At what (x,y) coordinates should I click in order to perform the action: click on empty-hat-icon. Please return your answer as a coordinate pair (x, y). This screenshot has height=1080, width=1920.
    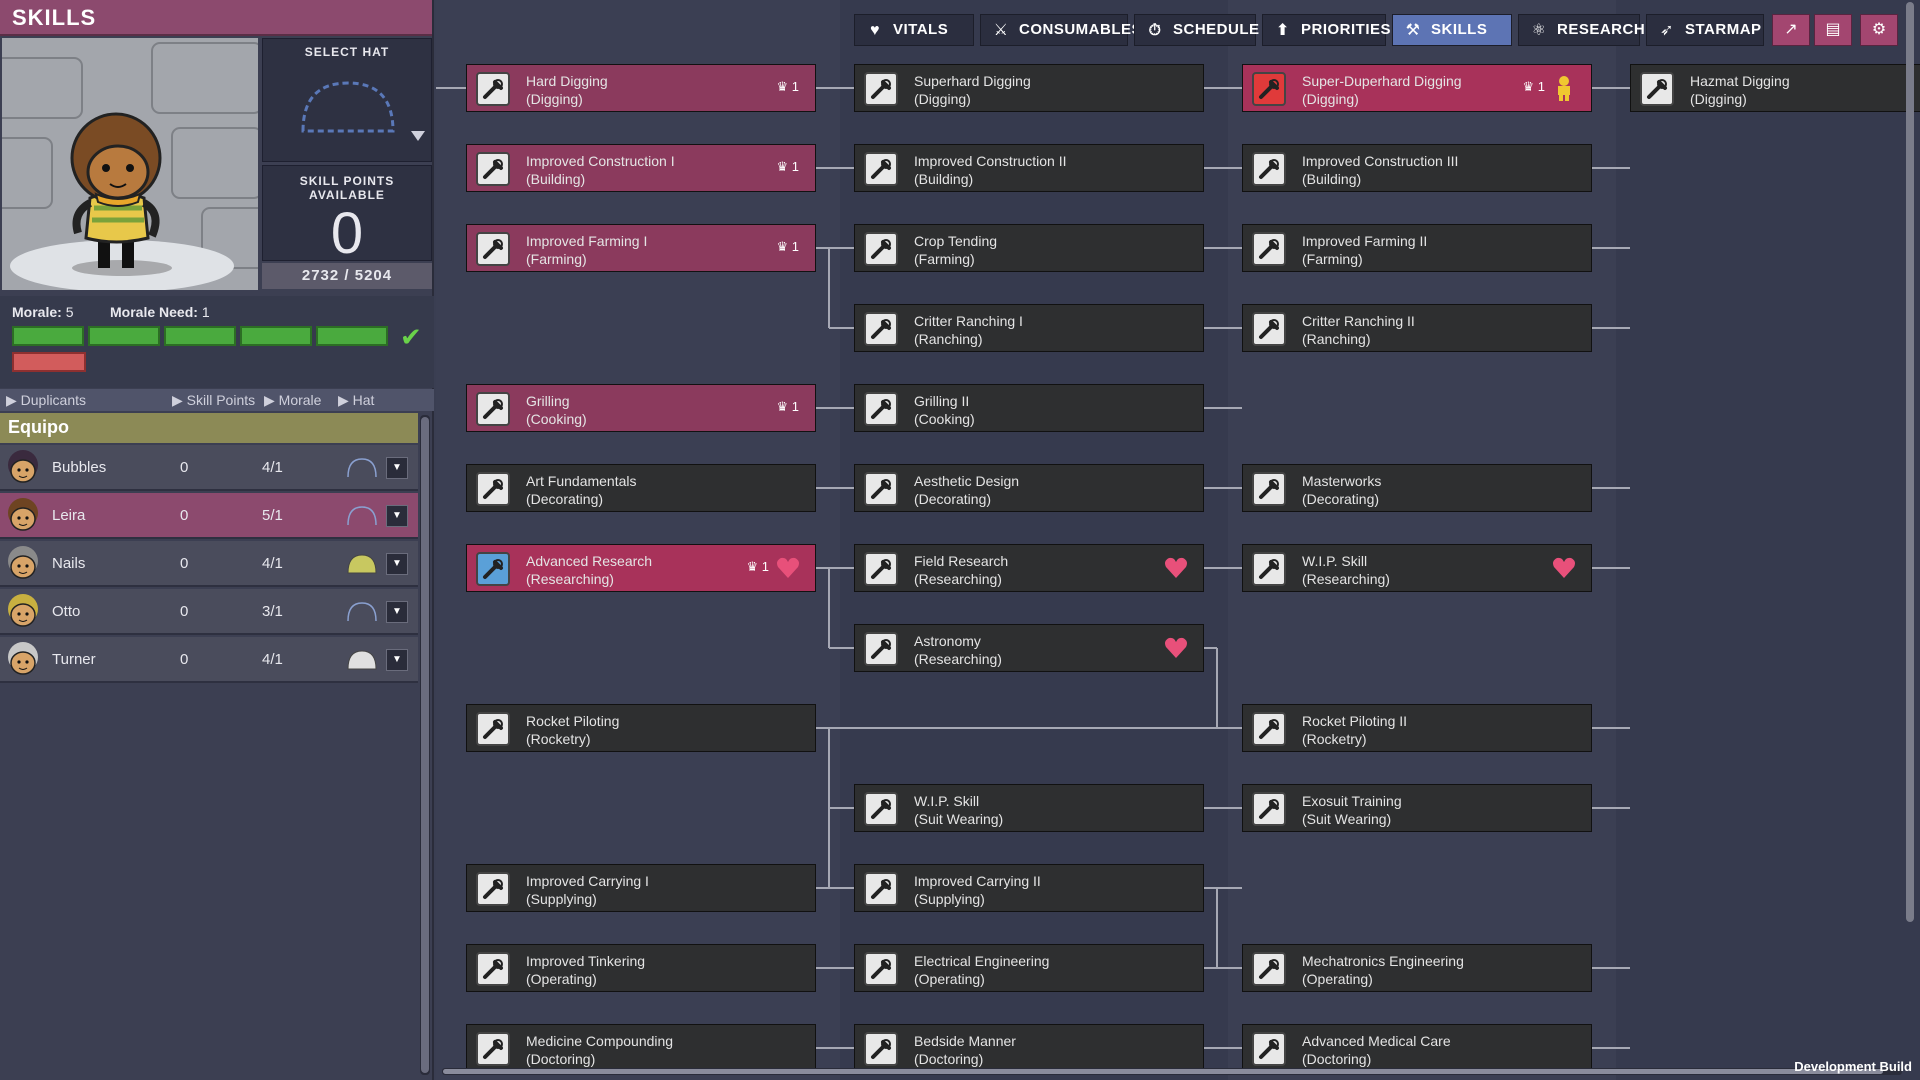
    Looking at the image, I should click on (363, 111).